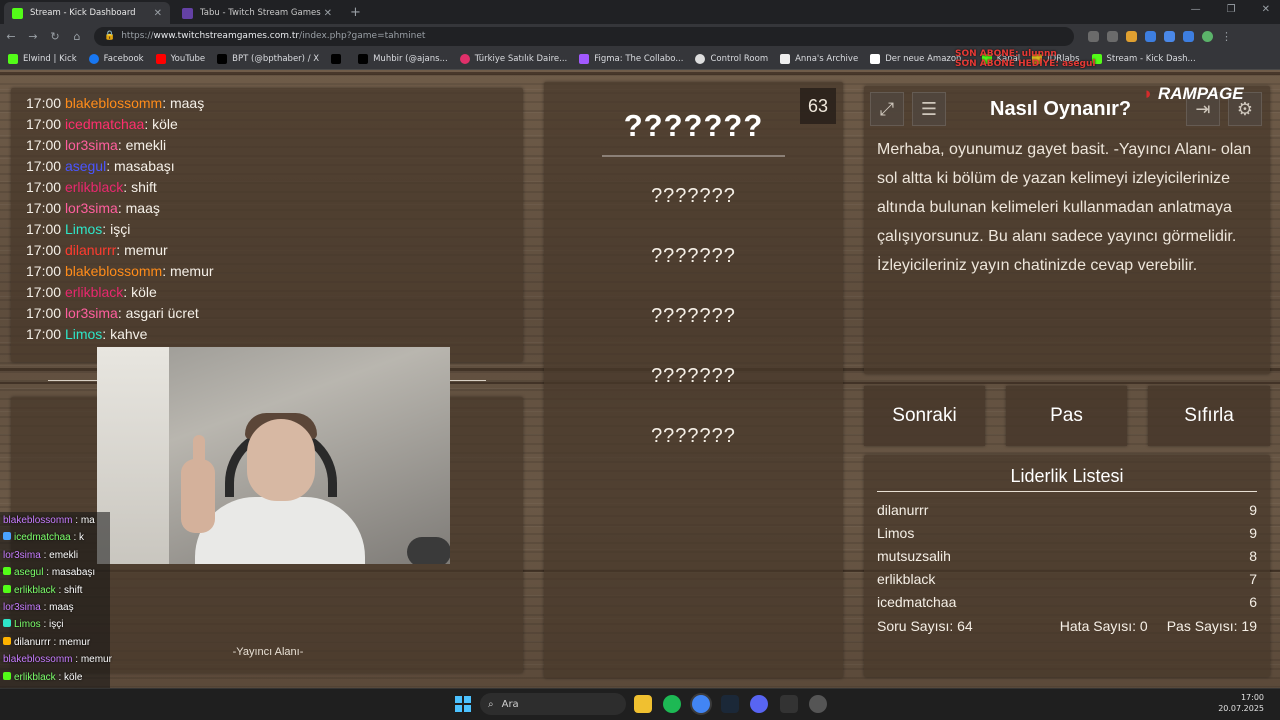  What do you see at coordinates (914, 556) in the screenshot?
I see `player-name: mutsuzsalih` at bounding box center [914, 556].